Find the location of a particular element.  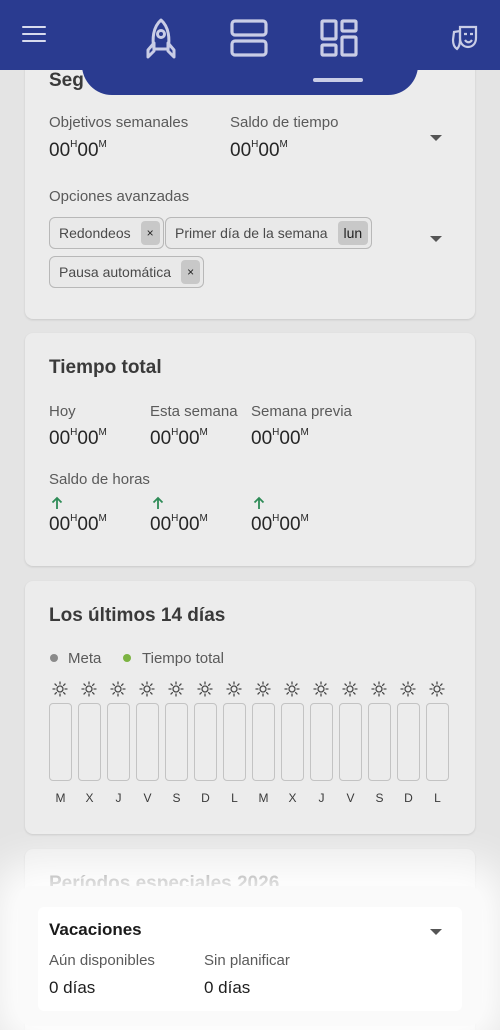

legend-goal-dot is located at coordinates (54, 658).